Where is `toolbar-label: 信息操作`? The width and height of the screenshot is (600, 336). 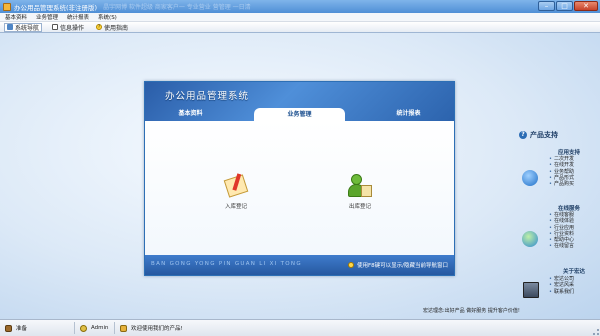 toolbar-label: 信息操作 is located at coordinates (72, 28).